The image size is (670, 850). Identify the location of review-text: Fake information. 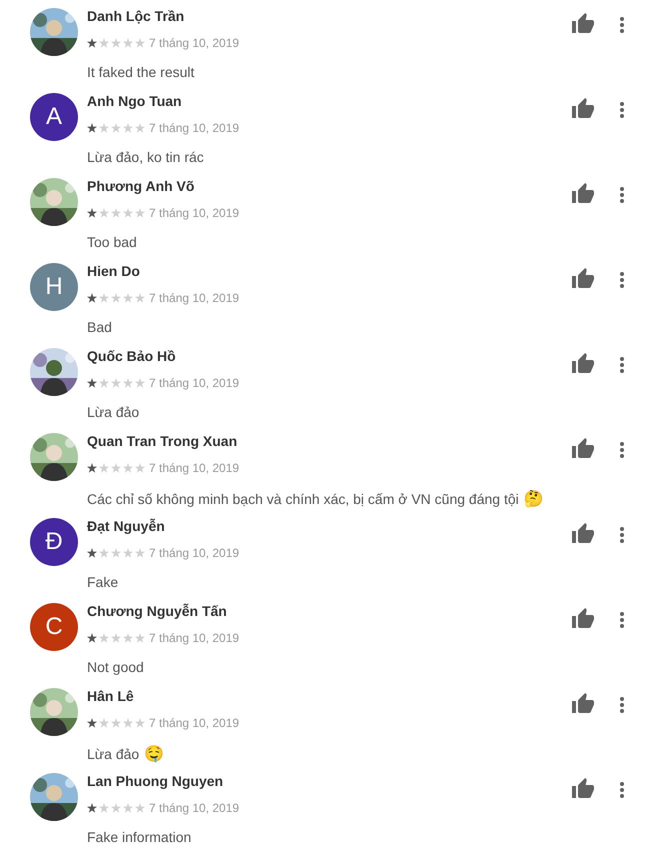
(139, 837).